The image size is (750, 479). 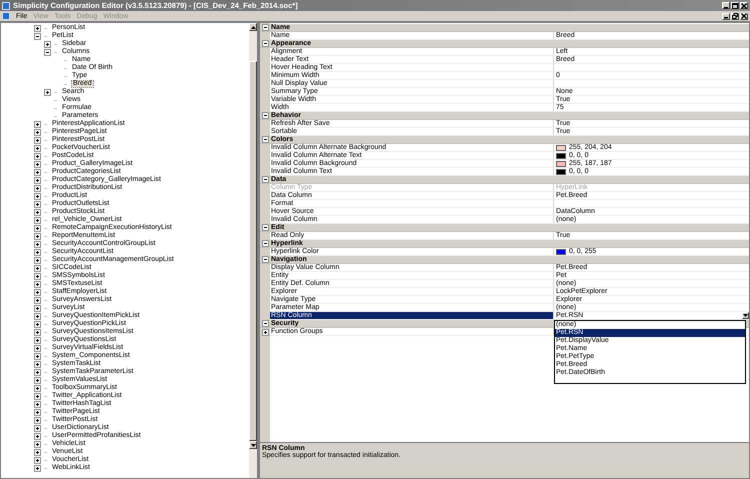 I want to click on restore-button, so click(x=735, y=16).